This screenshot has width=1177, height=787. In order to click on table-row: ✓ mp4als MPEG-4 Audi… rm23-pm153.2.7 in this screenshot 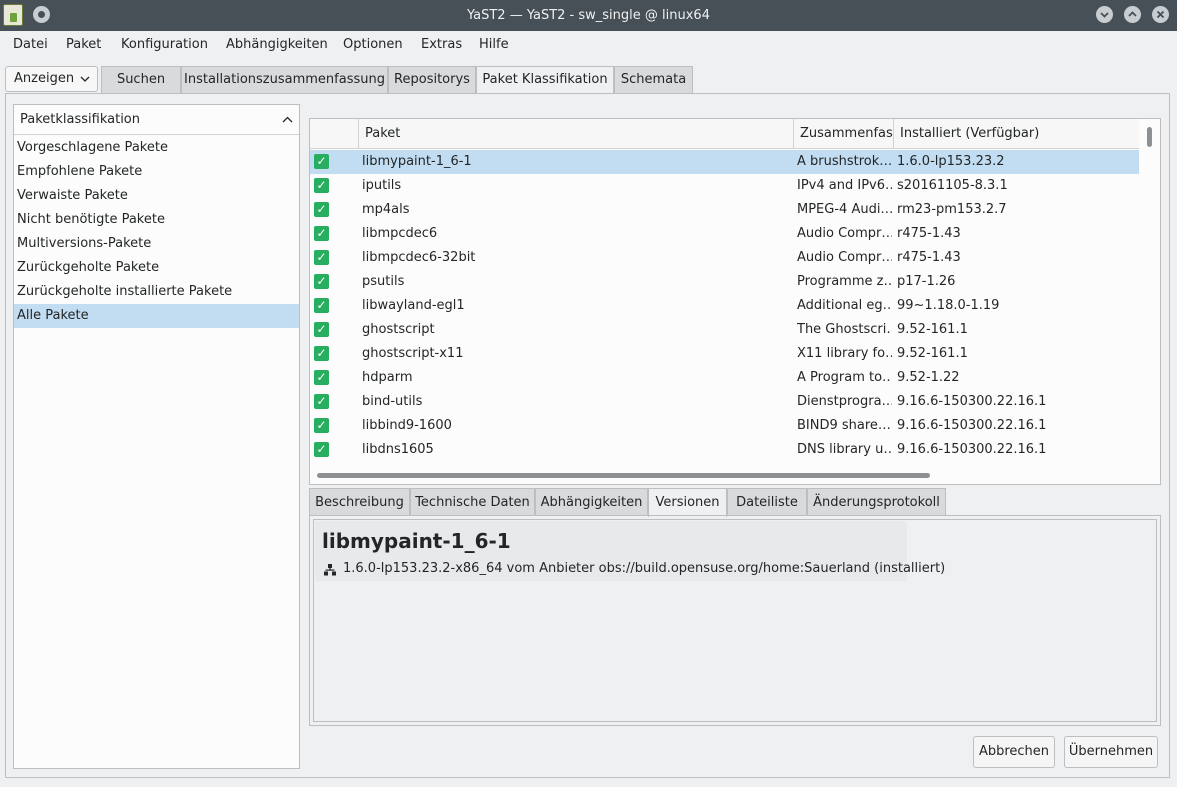, I will do `click(725, 210)`.